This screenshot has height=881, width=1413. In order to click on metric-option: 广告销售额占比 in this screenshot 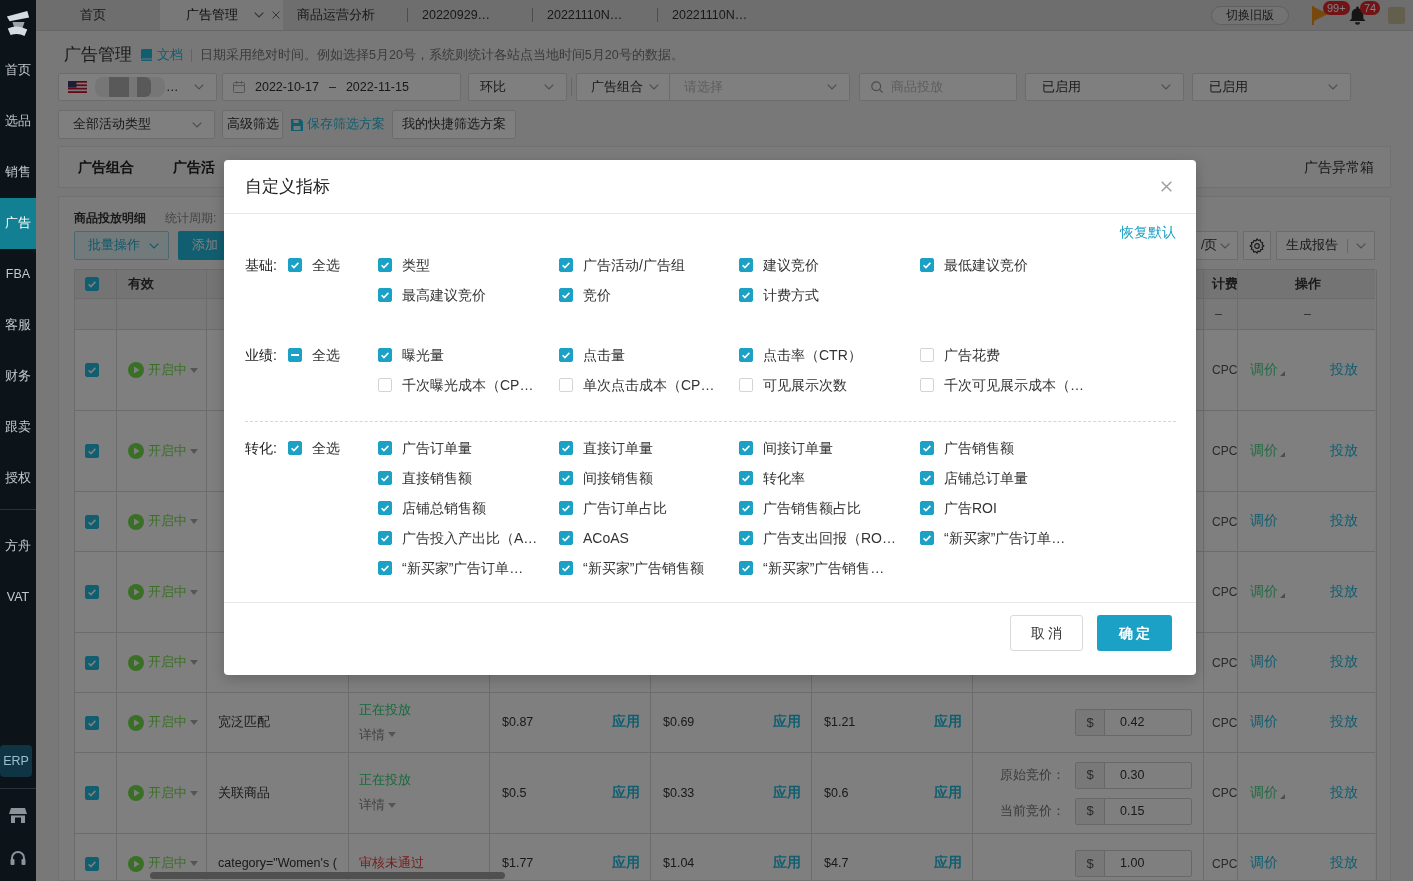, I will do `click(800, 508)`.